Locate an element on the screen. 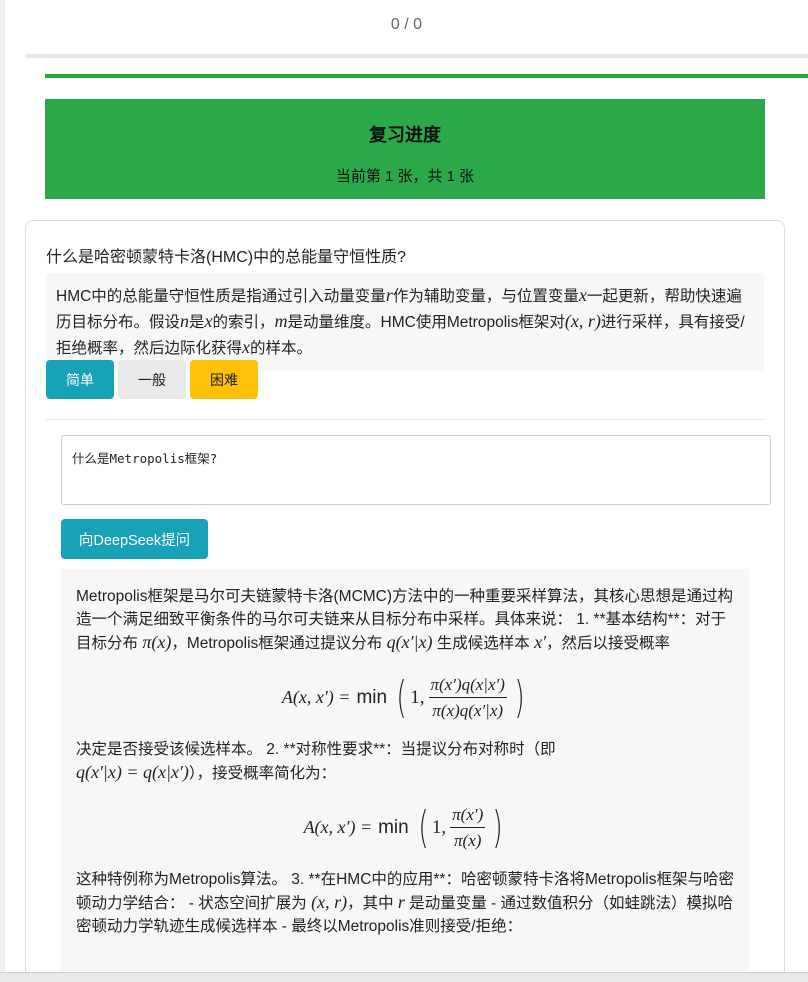 This screenshot has height=982, width=808. normal-button: 一般 is located at coordinates (152, 379).